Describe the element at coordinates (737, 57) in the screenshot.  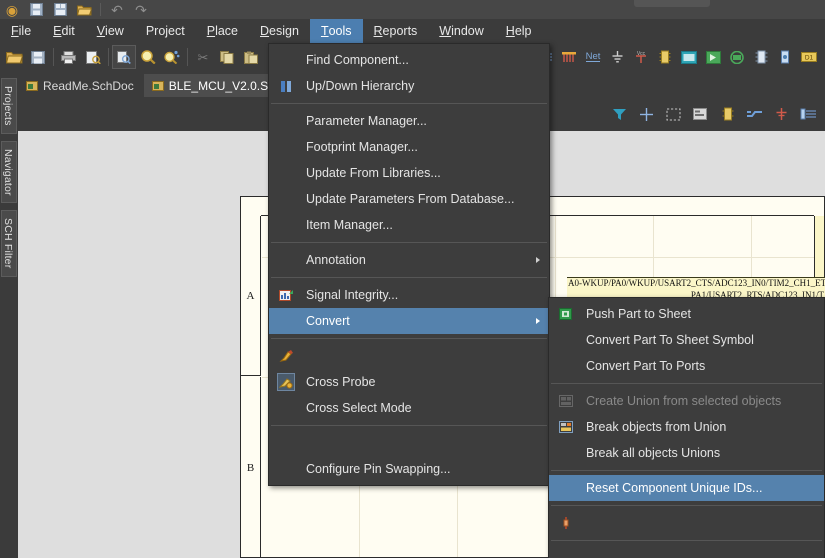
I see `place-port-icon` at that location.